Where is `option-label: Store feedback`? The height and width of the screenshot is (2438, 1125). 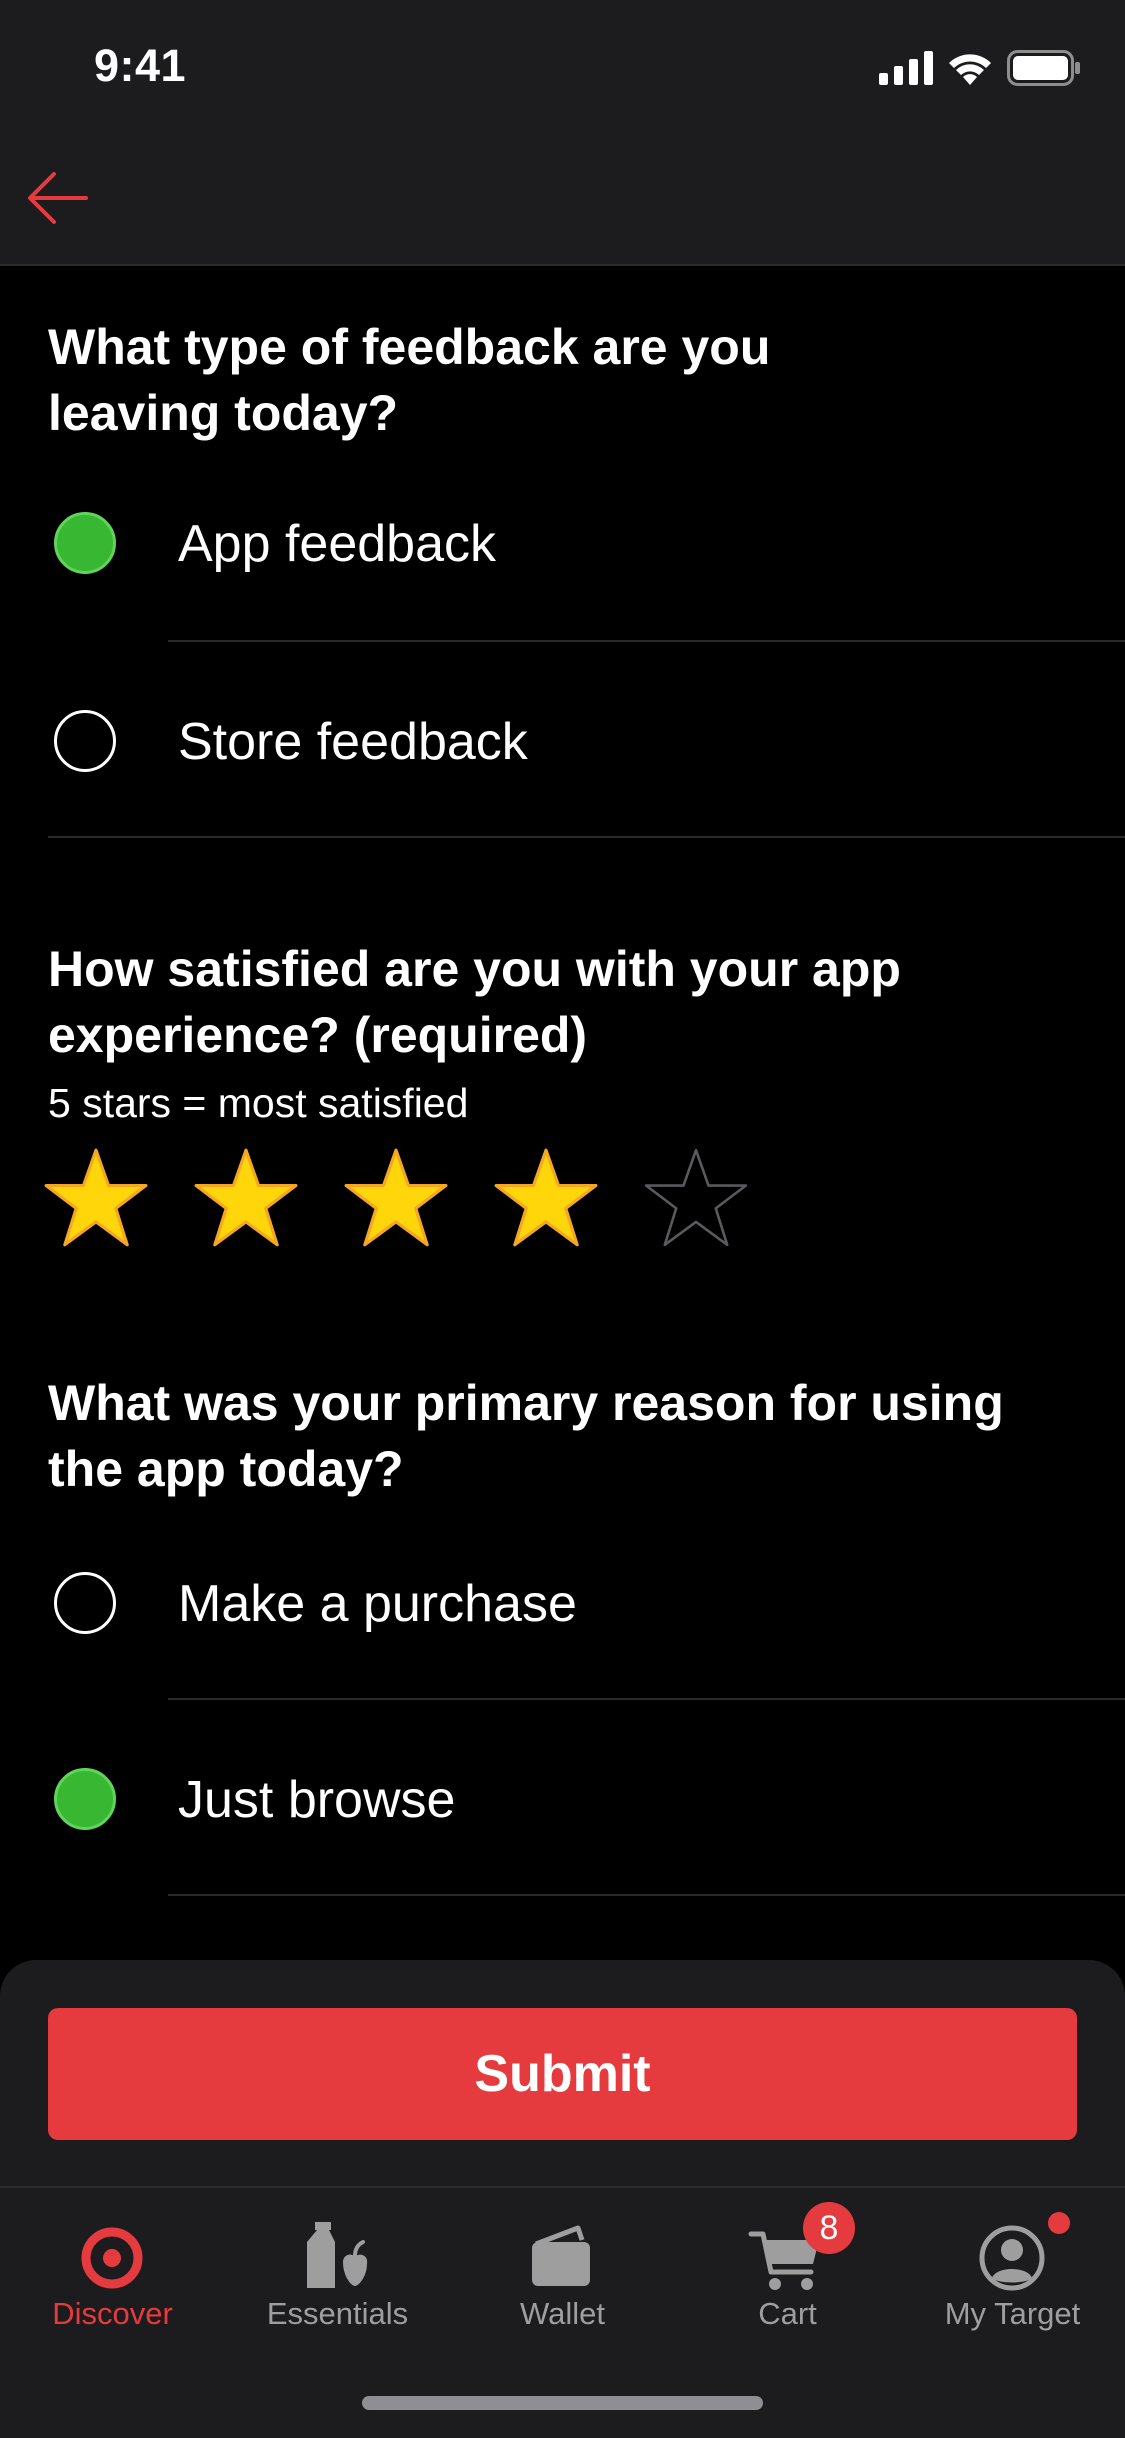 option-label: Store feedback is located at coordinates (353, 742).